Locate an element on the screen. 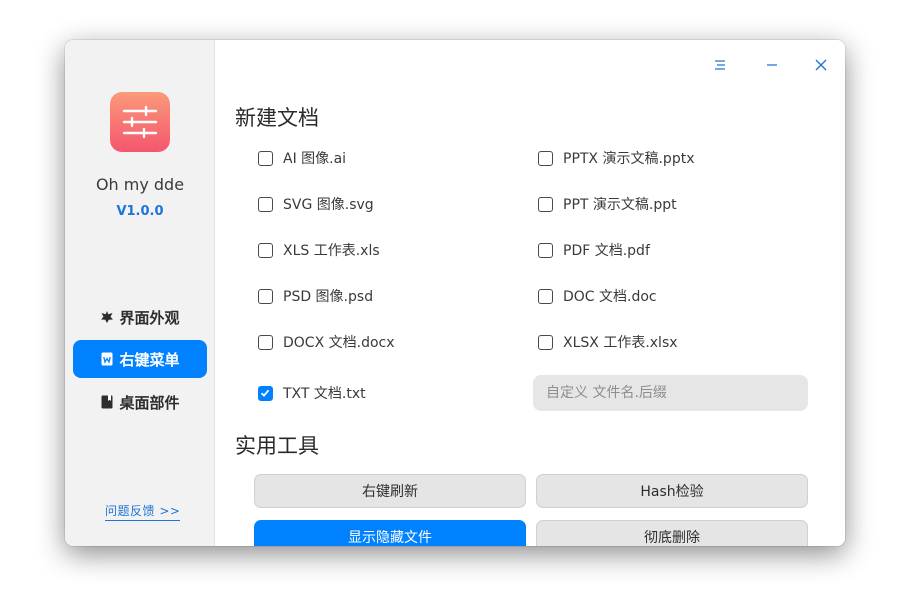 The image size is (910, 616). checkmark-icon is located at coordinates (265, 393).